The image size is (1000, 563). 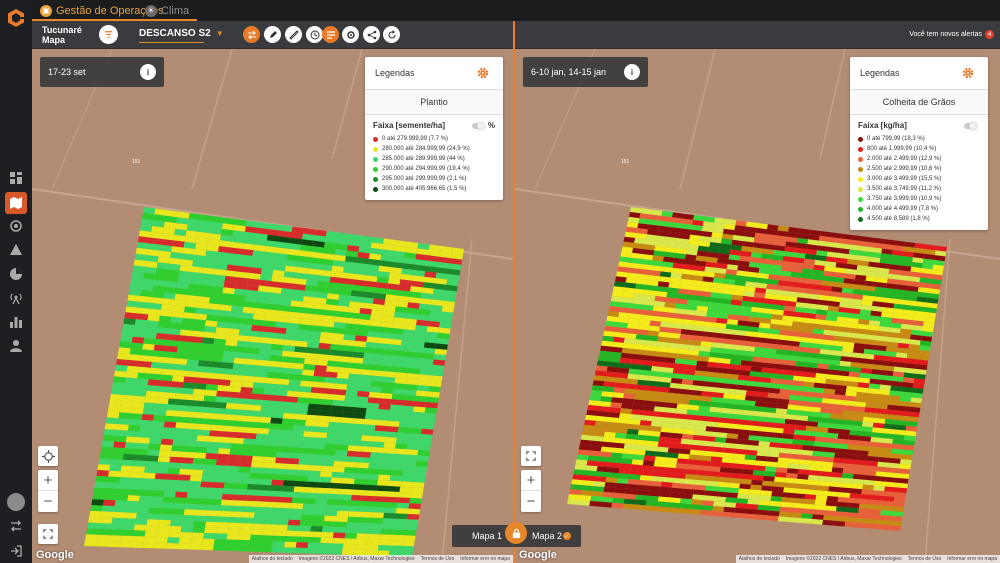 What do you see at coordinates (330, 34) in the screenshot?
I see `layers-tool-button` at bounding box center [330, 34].